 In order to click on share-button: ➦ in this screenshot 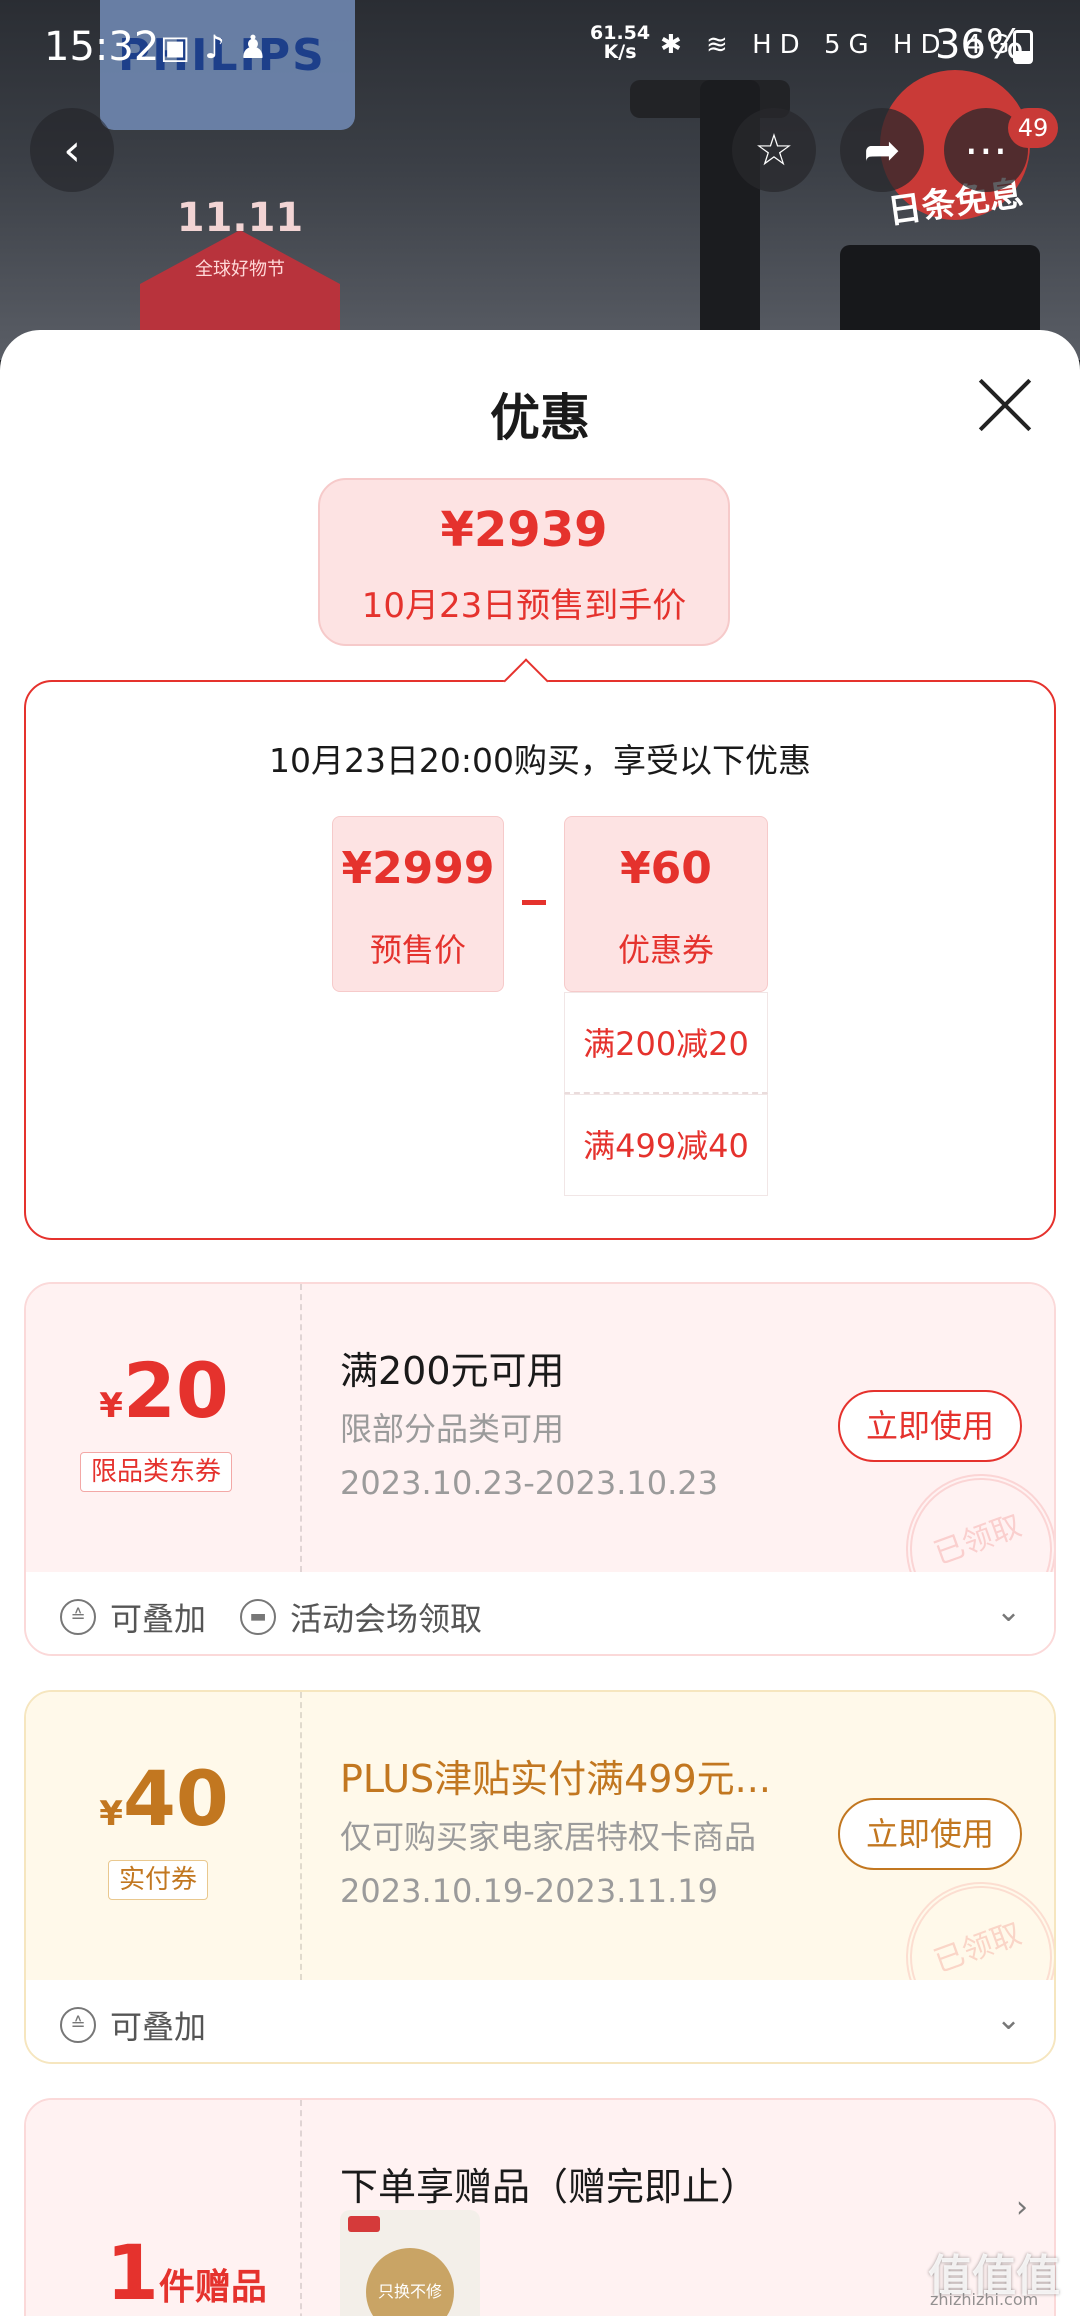, I will do `click(882, 150)`.